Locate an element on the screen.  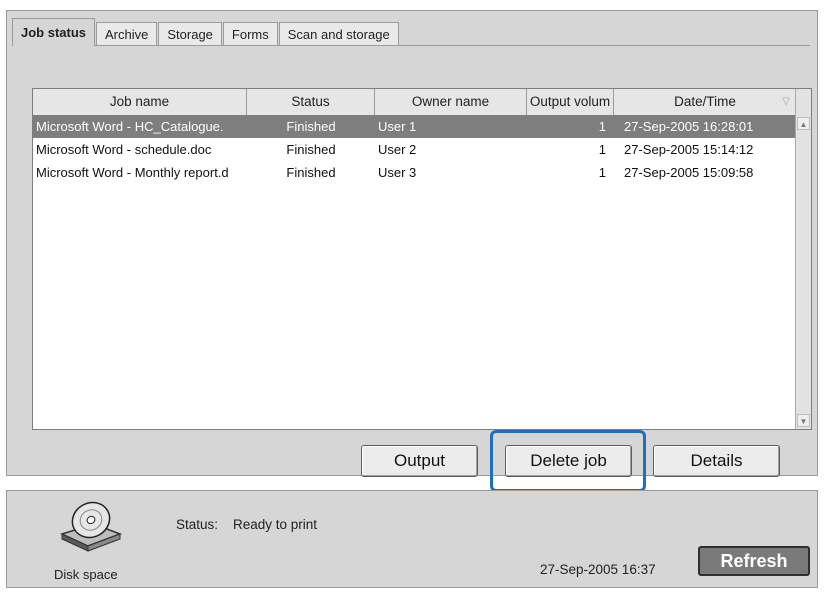
vertical-scrollbar: ▲ ▼ is located at coordinates (803, 259).